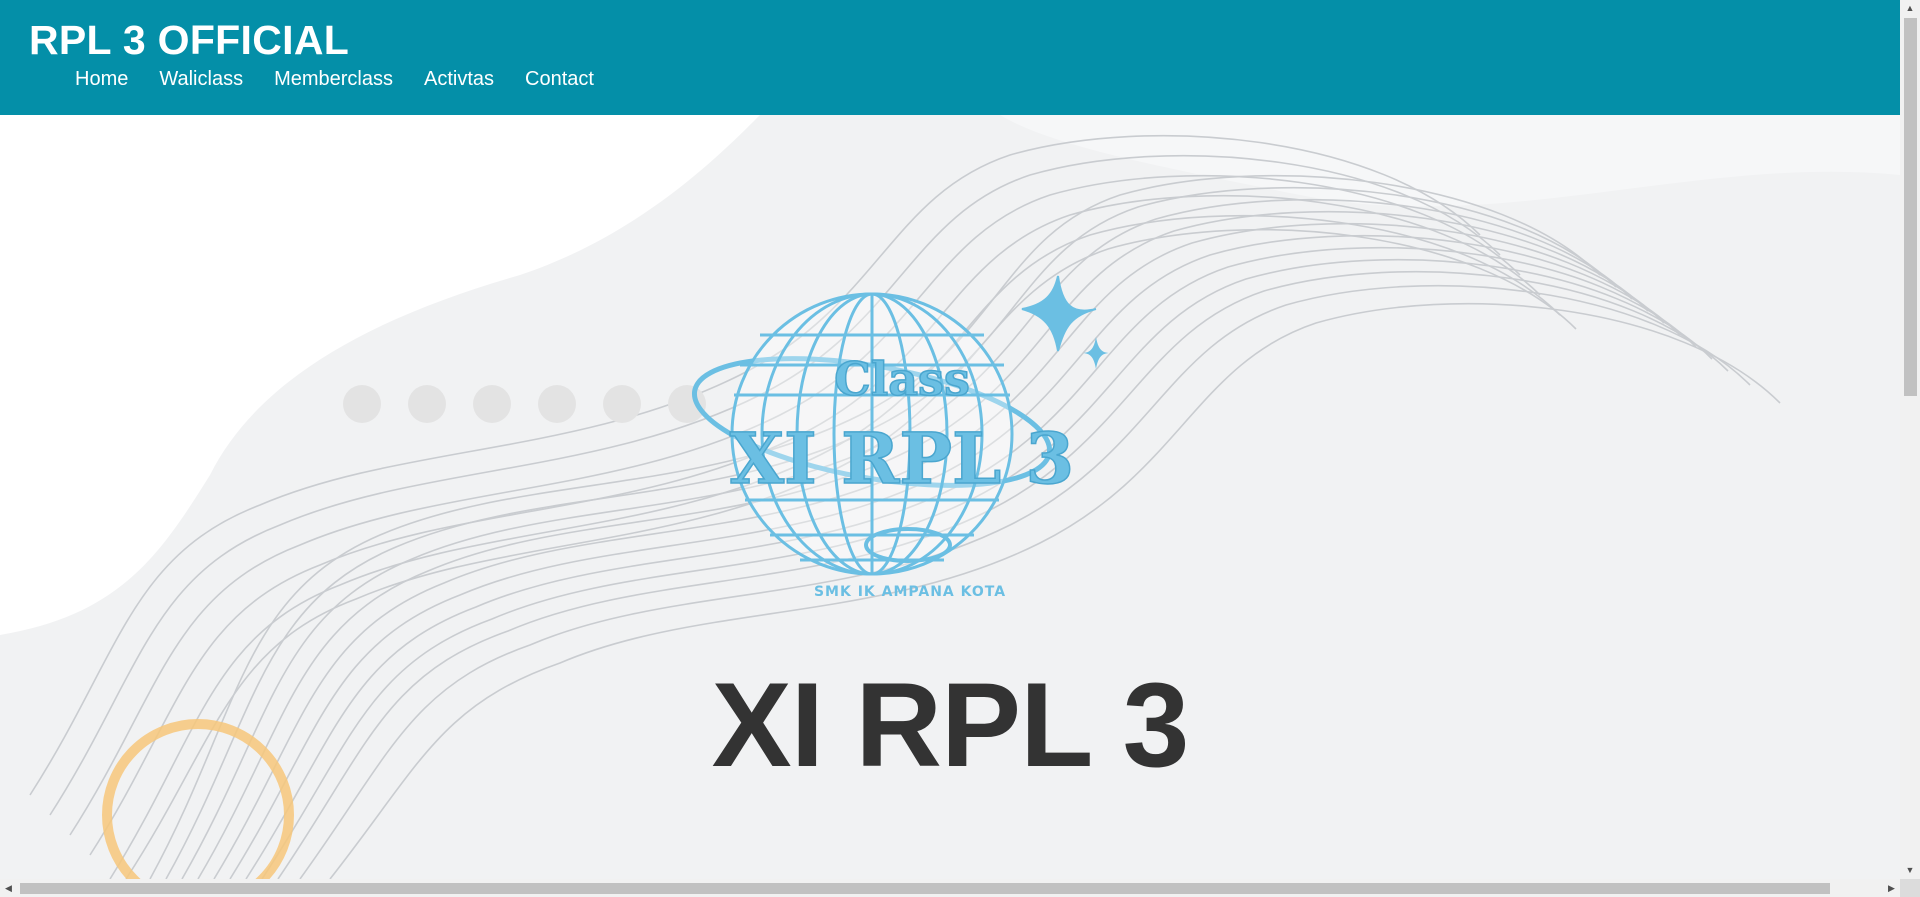 The image size is (1920, 897). Describe the element at coordinates (333, 79) in the screenshot. I see `nav-memberclass-link: Memberclass` at that location.